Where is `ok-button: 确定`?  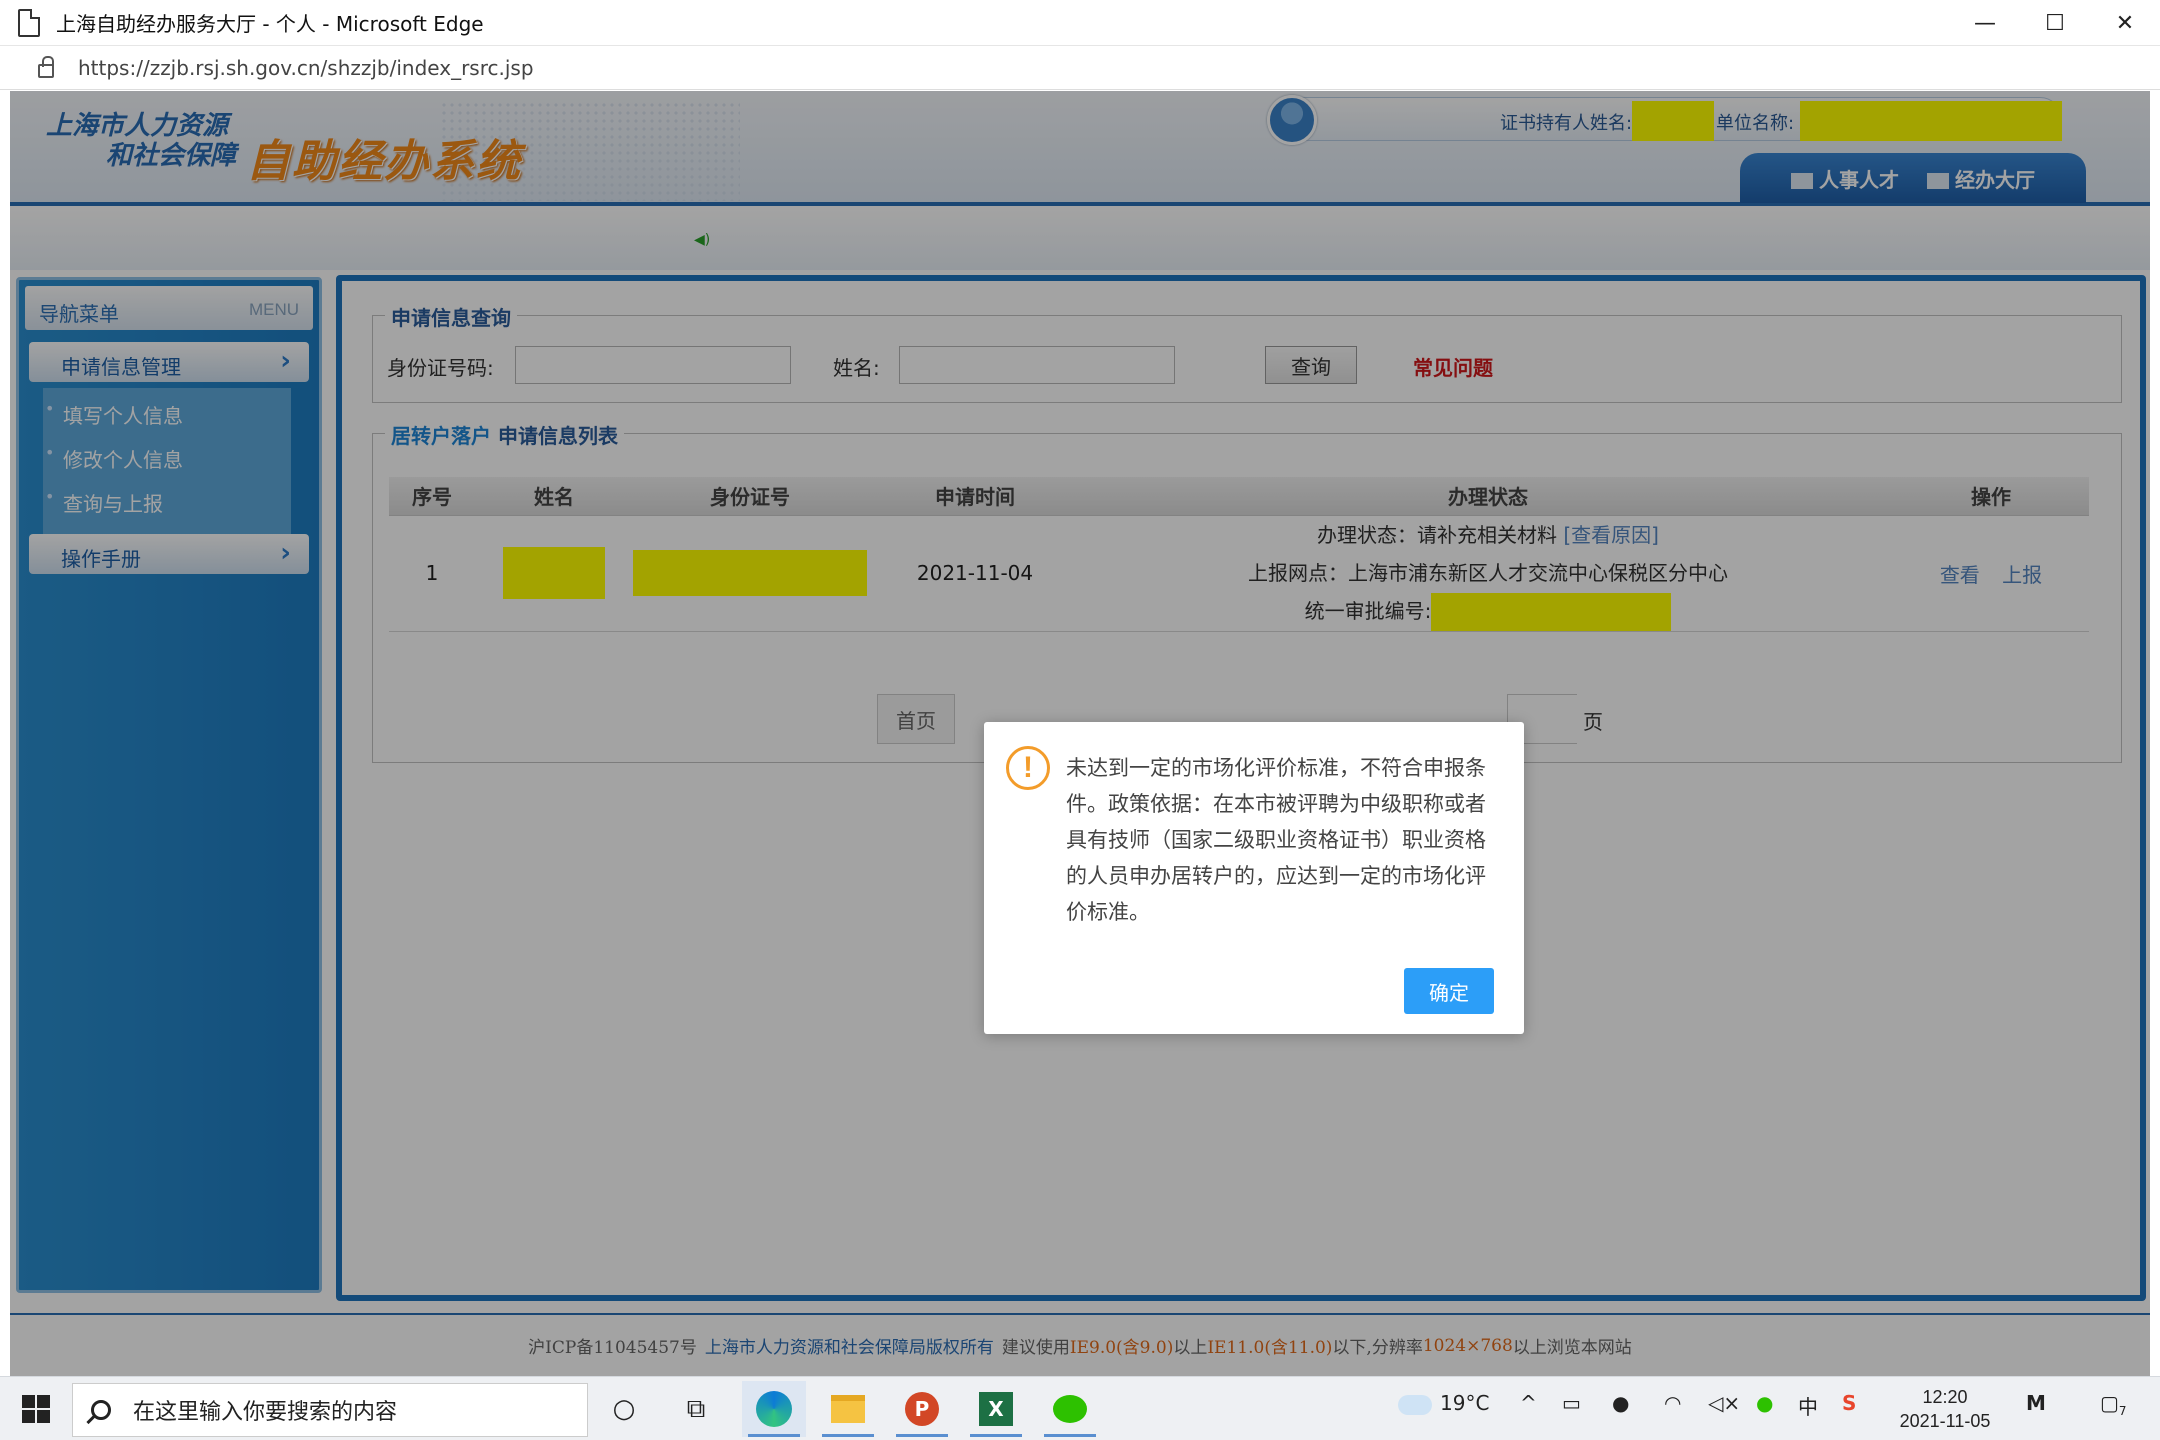 ok-button: 确定 is located at coordinates (1449, 991).